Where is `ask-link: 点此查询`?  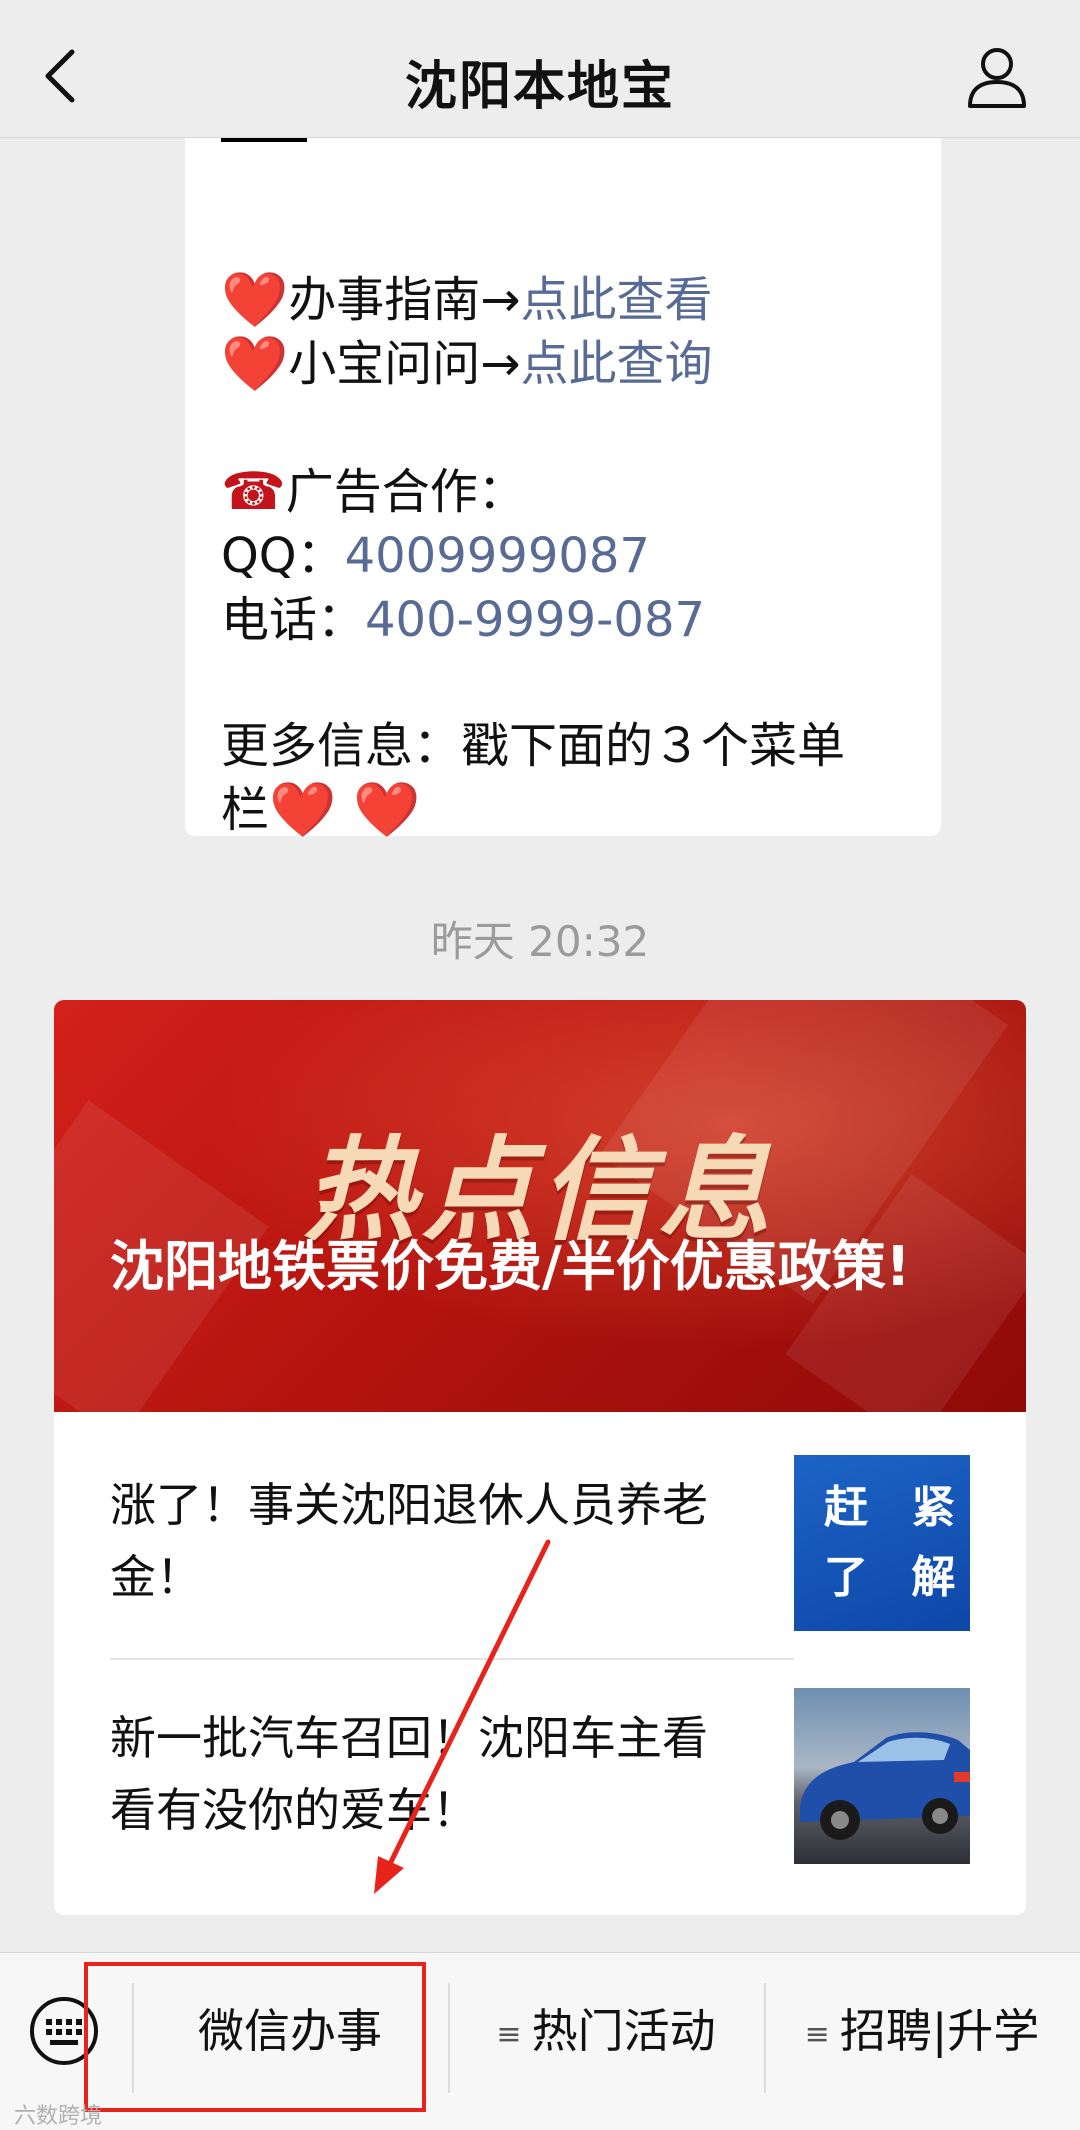
ask-link: 点此查询 is located at coordinates (616, 364).